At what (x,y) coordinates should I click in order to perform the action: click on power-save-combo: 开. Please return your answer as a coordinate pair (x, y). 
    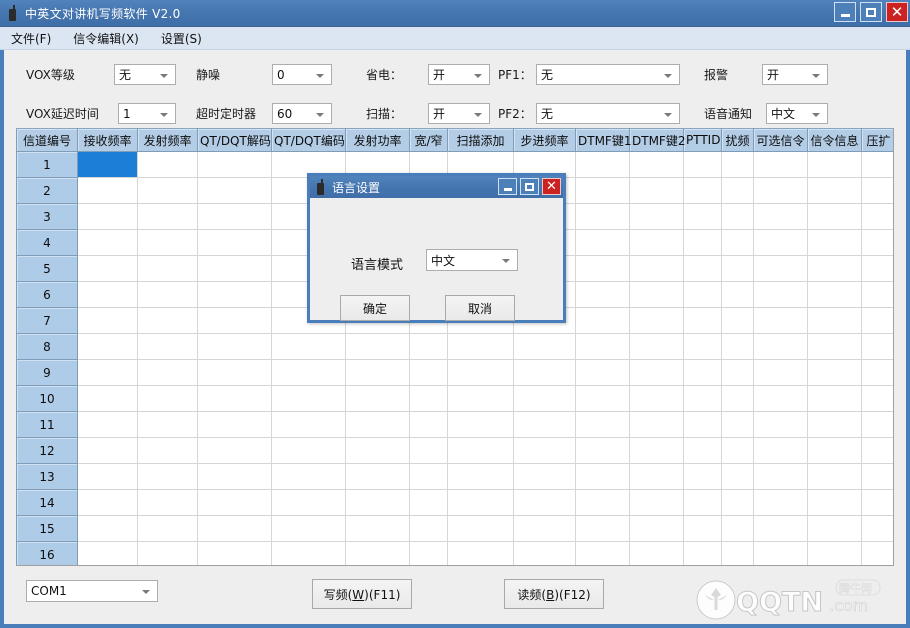
    Looking at the image, I should click on (459, 74).